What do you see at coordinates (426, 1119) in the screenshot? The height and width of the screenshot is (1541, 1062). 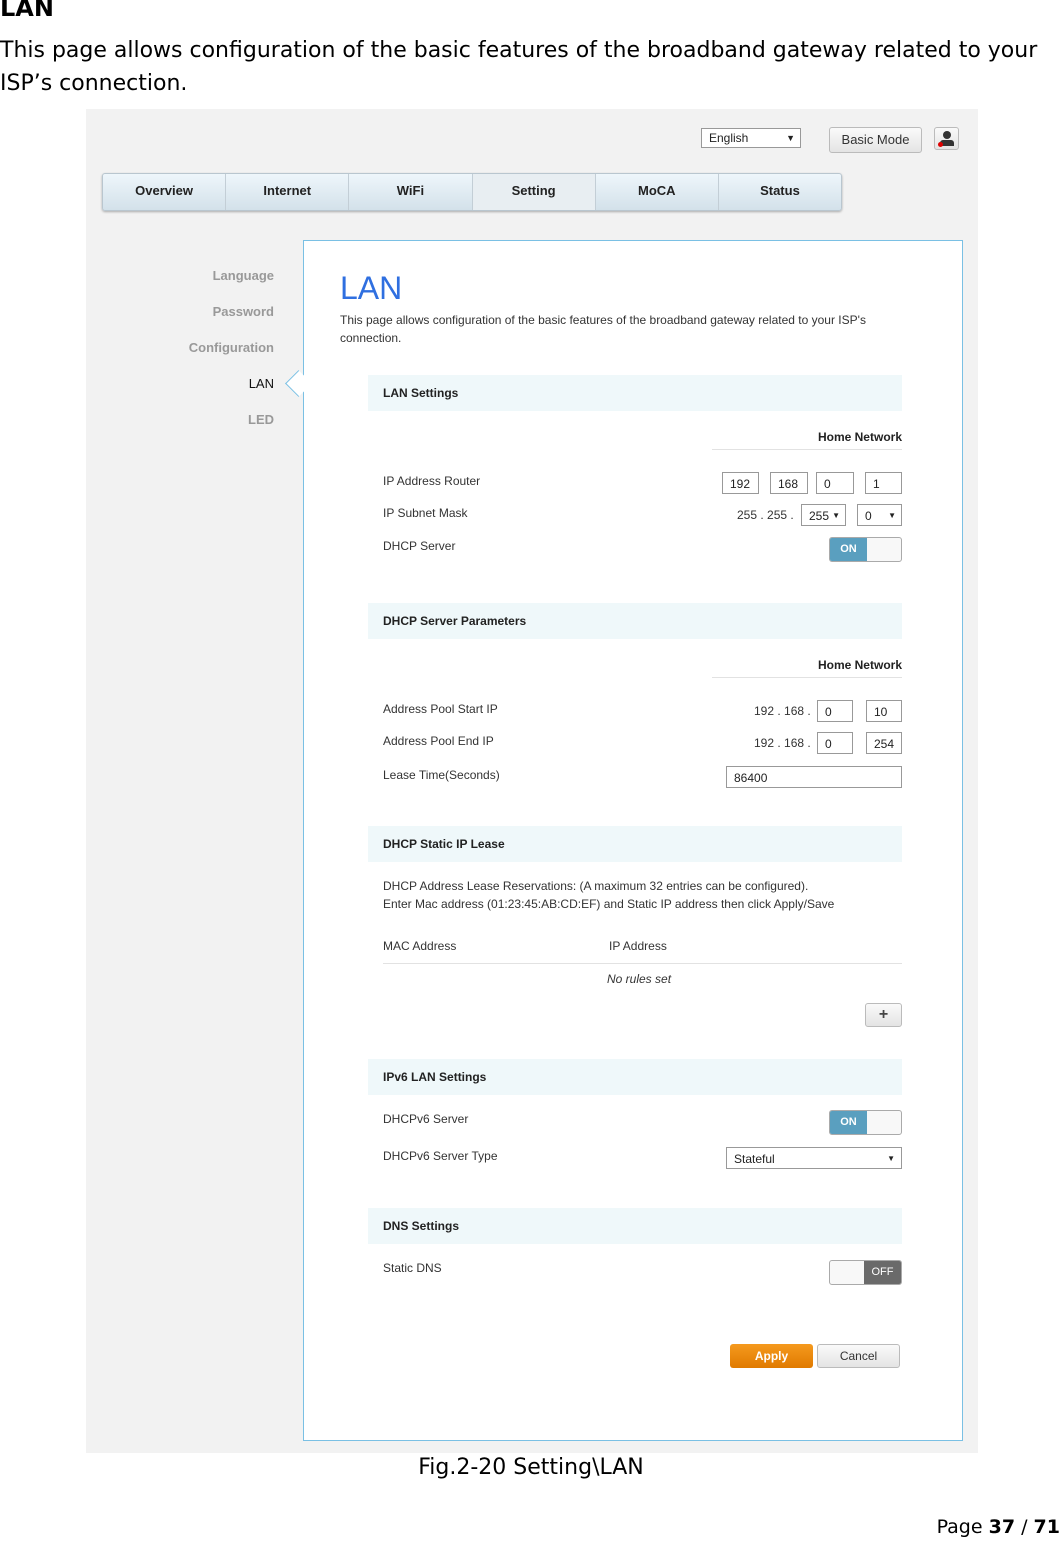 I see `dhcpv6-server-label: DHCPv6 Server` at bounding box center [426, 1119].